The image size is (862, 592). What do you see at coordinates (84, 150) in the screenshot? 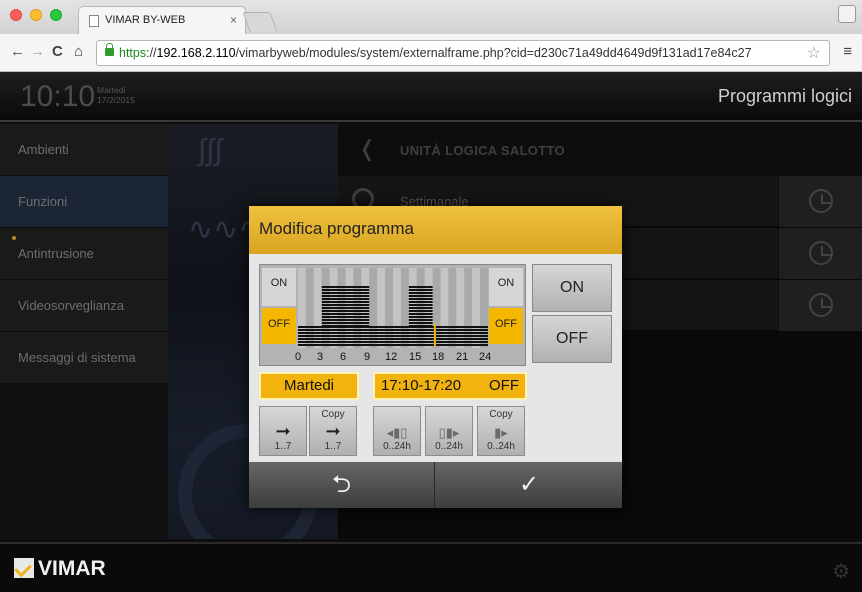
I see `sidebar-item-ambienti: Ambienti` at bounding box center [84, 150].